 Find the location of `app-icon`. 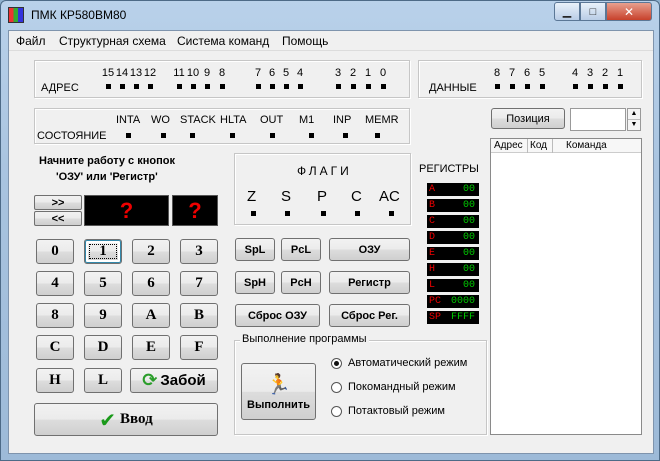

app-icon is located at coordinates (16, 15).